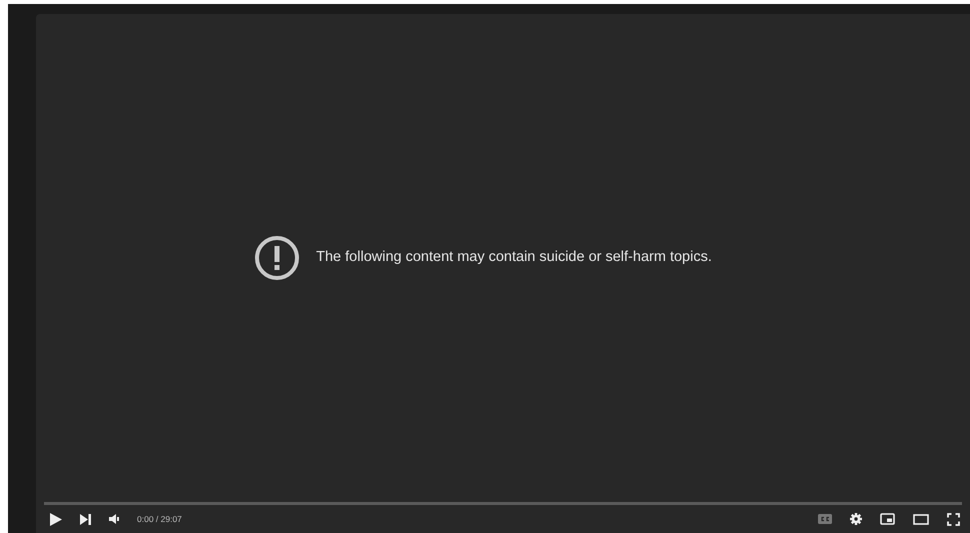 The image size is (970, 533). Describe the element at coordinates (856, 519) in the screenshot. I see `settings-button` at that location.